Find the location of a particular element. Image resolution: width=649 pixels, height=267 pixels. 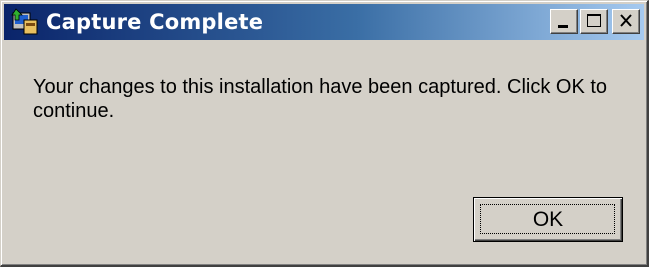

title-bar-buttons is located at coordinates (595, 21).